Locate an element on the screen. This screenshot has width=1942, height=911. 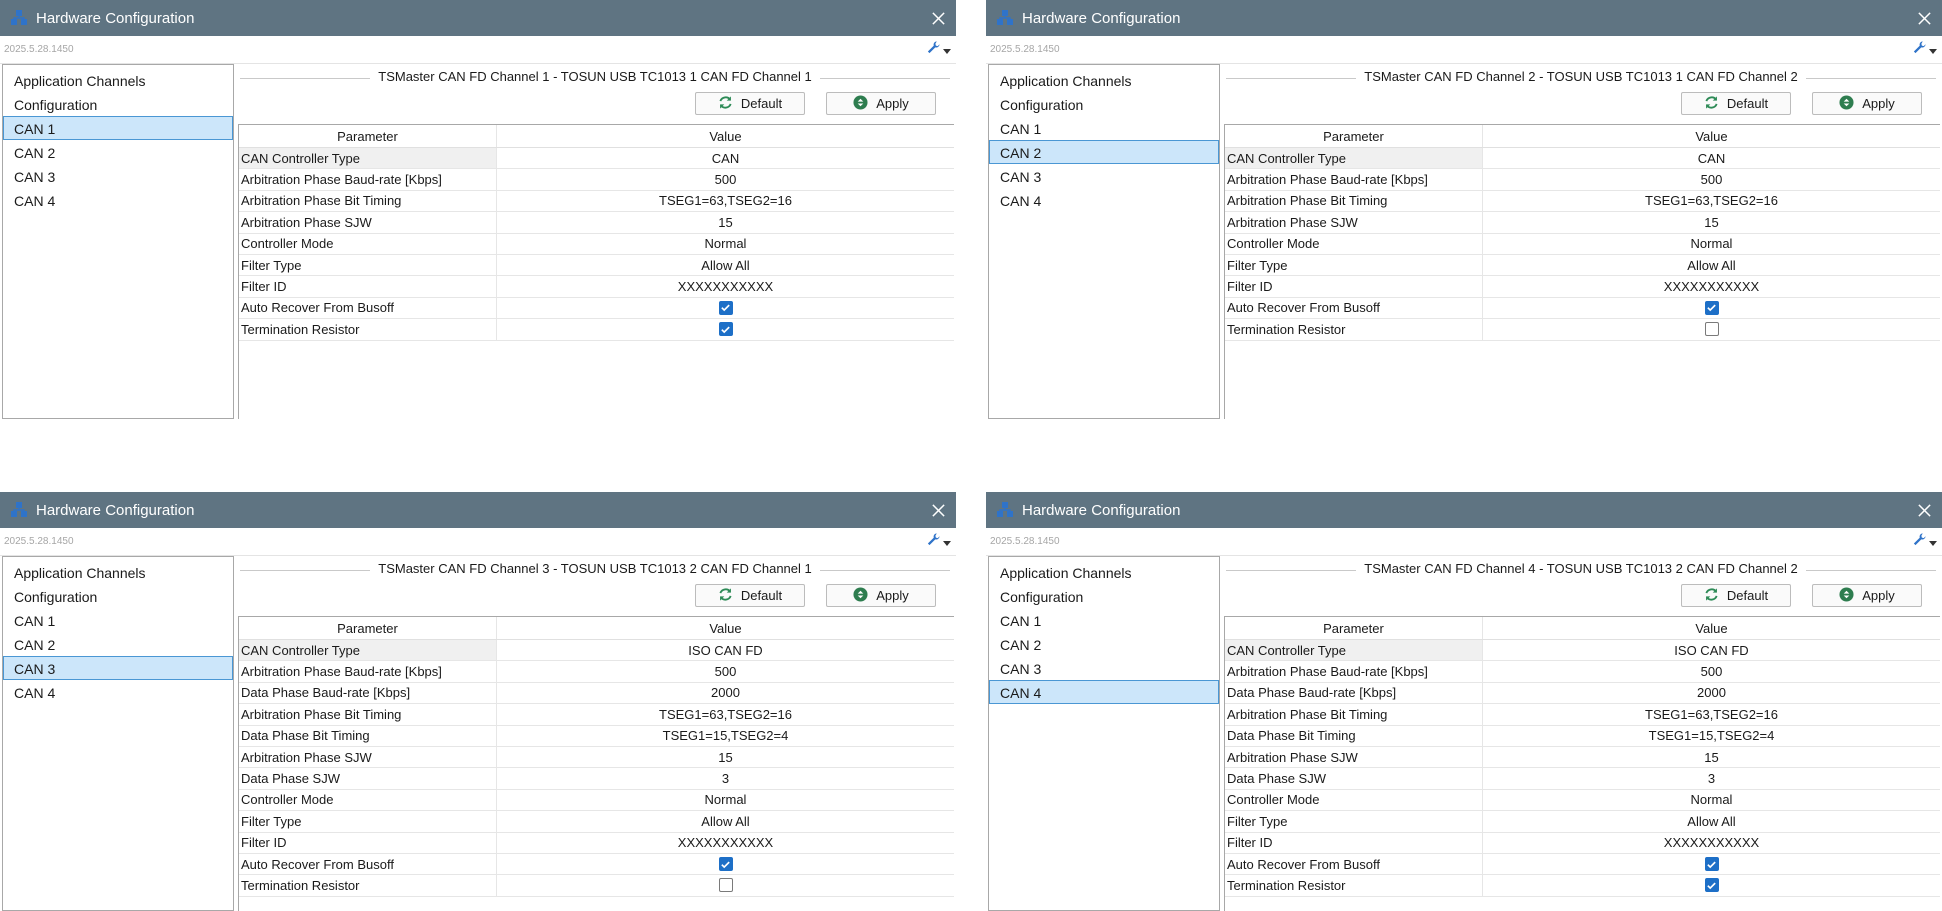
table-row: Controller Mode Normal is located at coordinates (596, 800).